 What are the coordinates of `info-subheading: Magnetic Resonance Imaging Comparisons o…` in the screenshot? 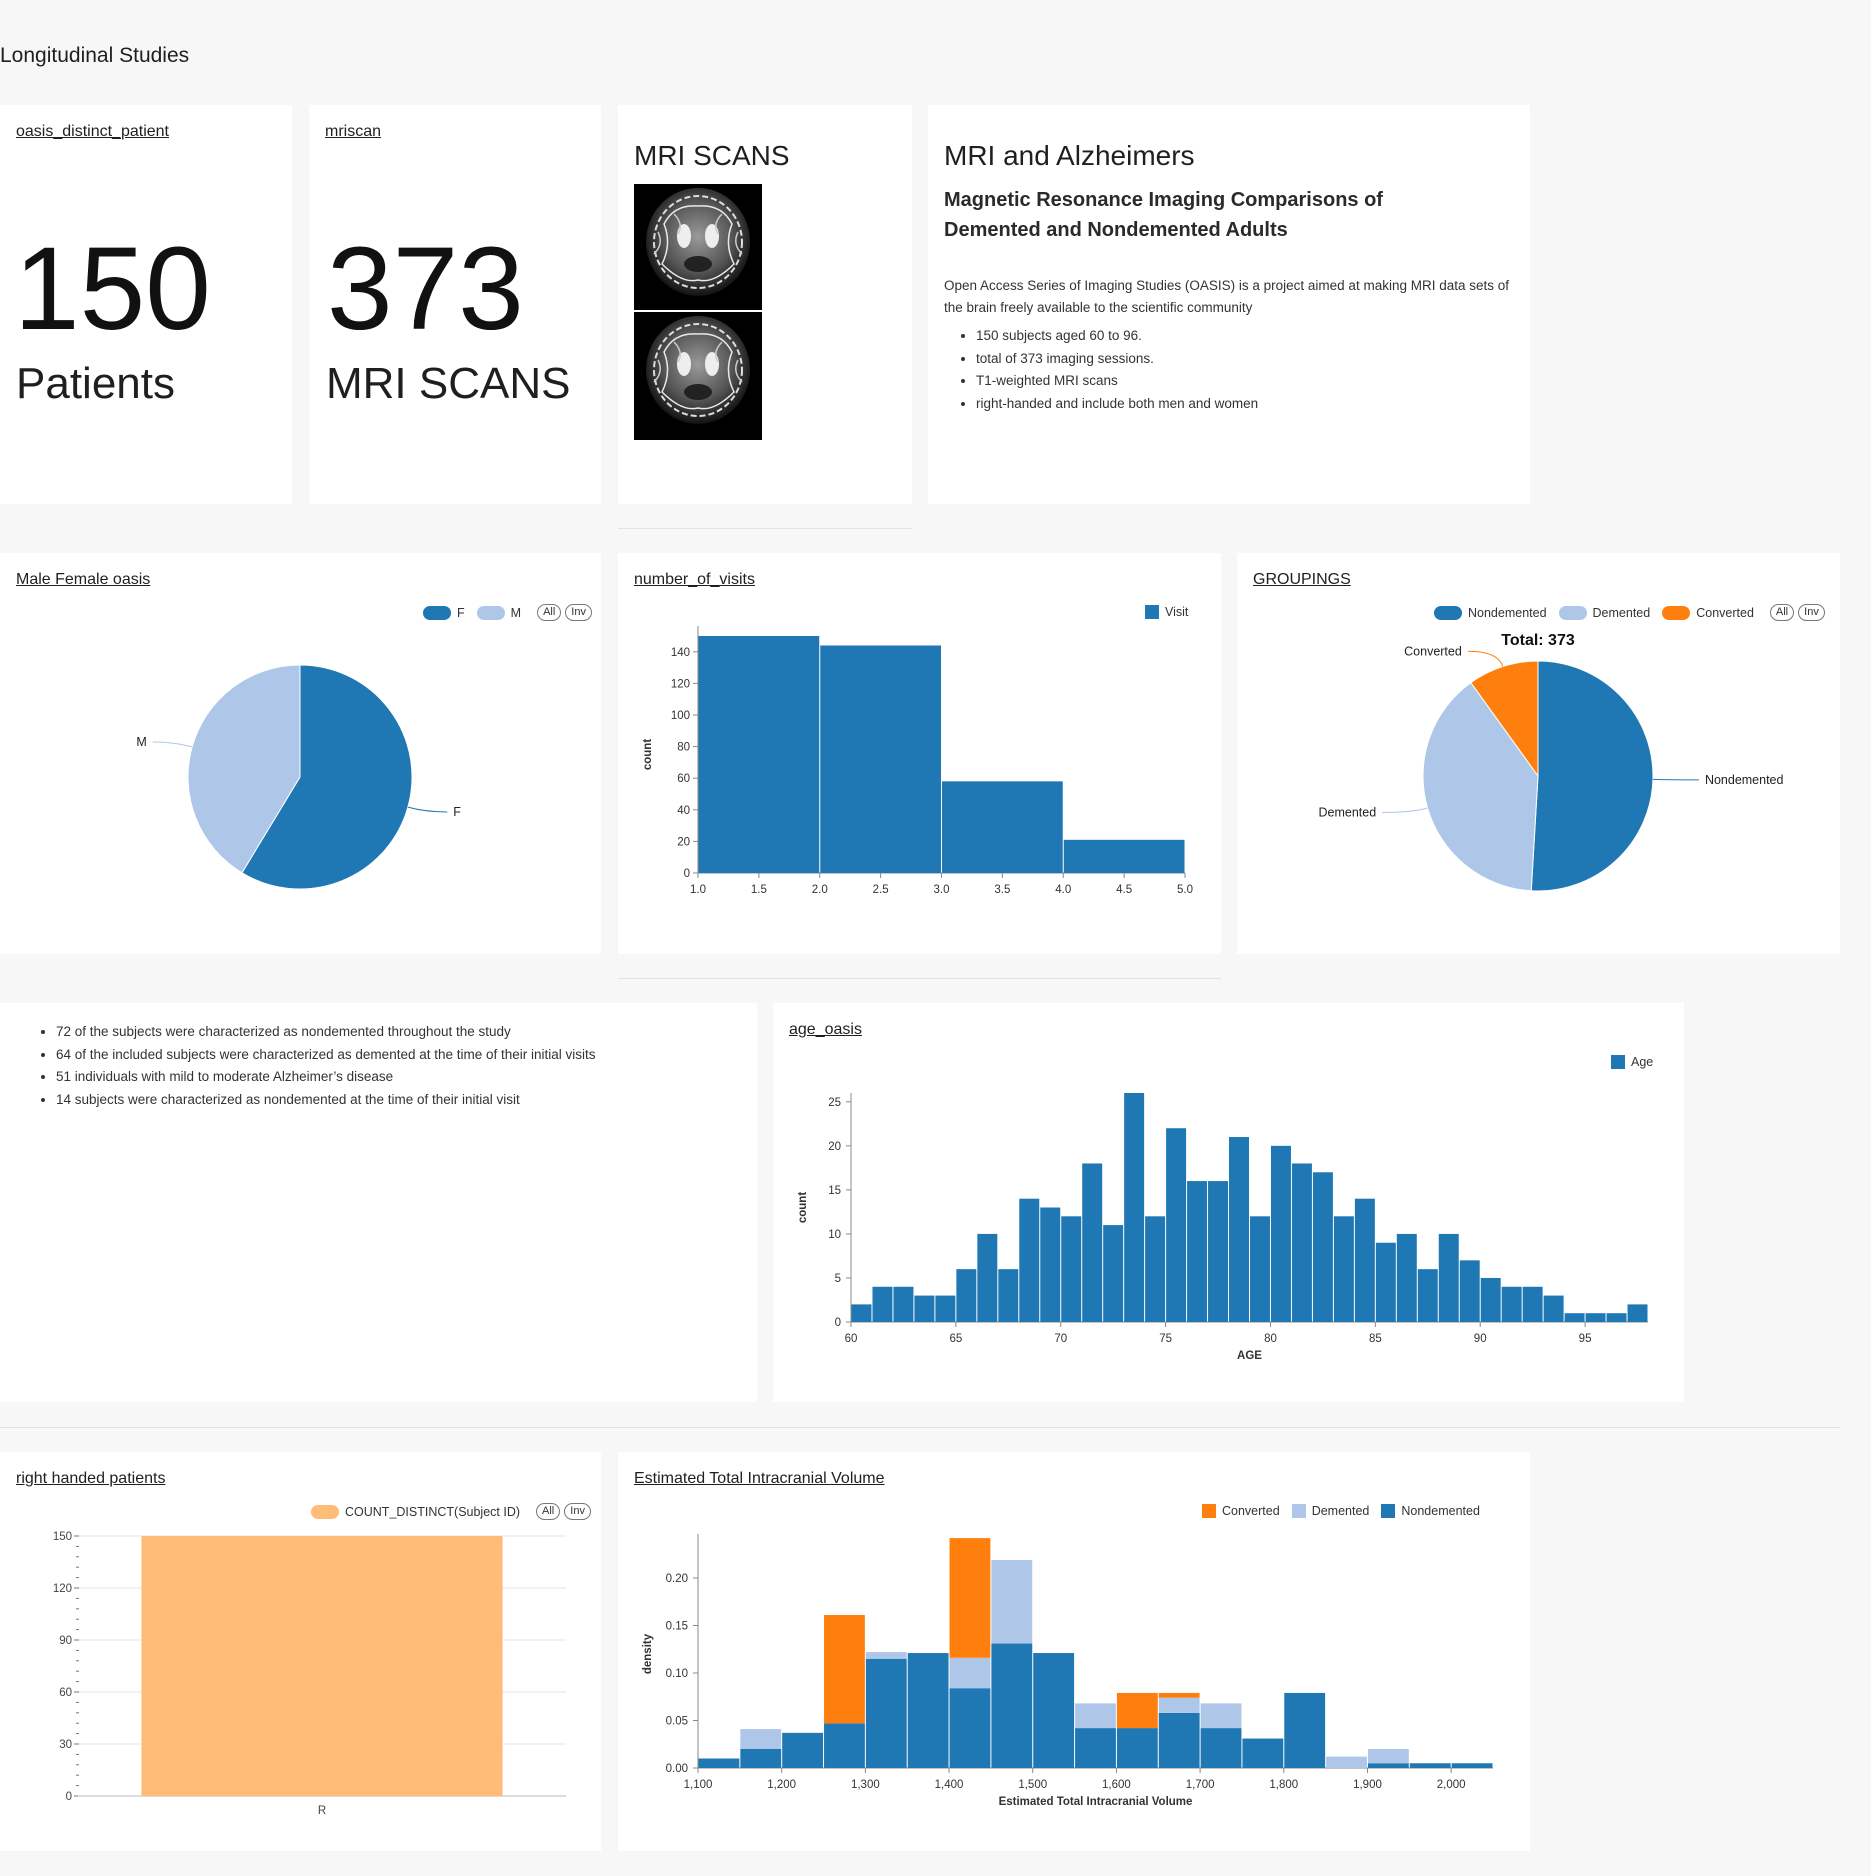 It's located at (1163, 215).